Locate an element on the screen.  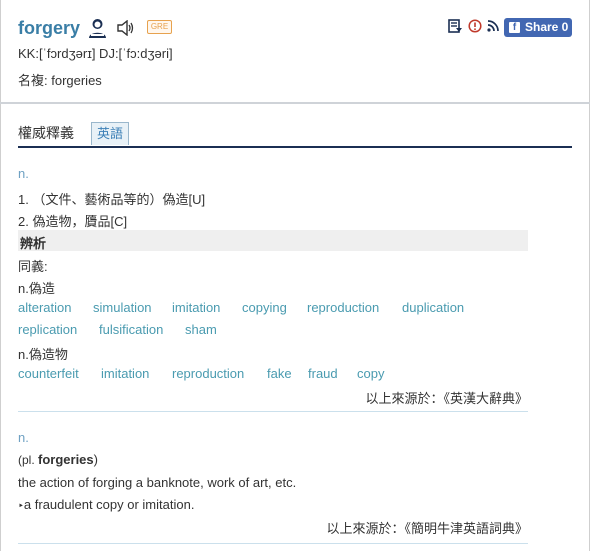
gre-badge: GRE is located at coordinates (159, 27).